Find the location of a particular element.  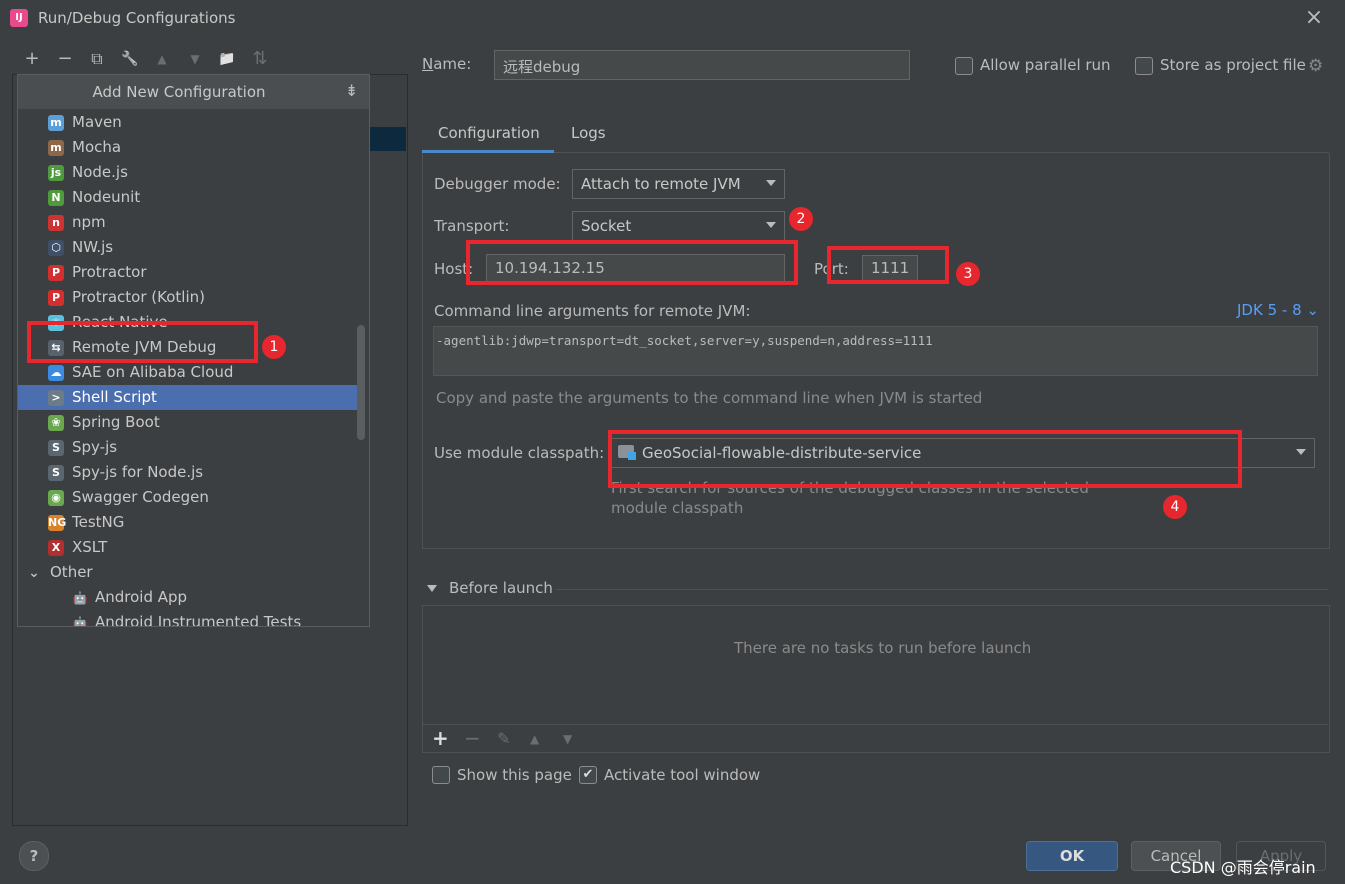

config-type-item: N Nodeunit is located at coordinates (188, 197).